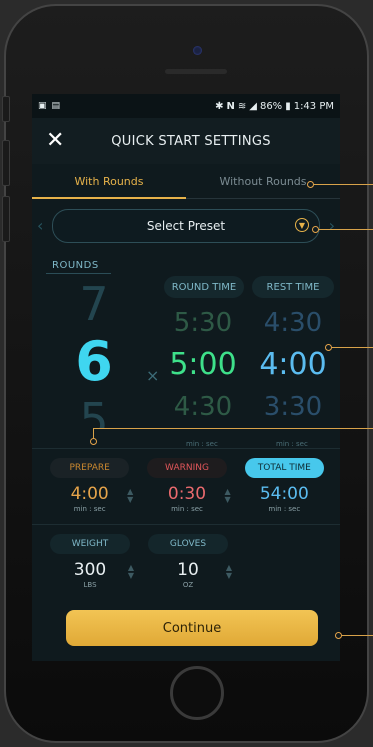 The height and width of the screenshot is (747, 373). I want to click on round-time-current: 5:00, so click(203, 364).